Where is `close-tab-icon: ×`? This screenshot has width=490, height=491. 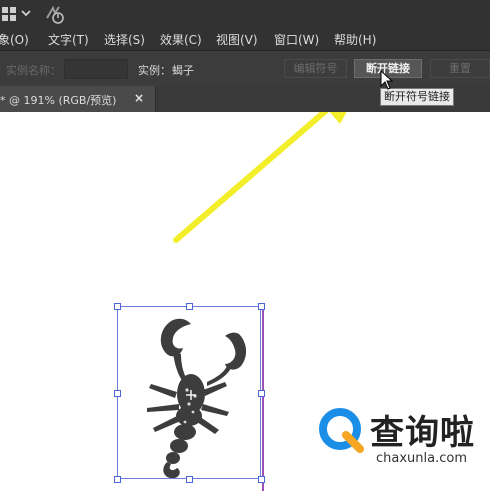
close-tab-icon: × is located at coordinates (139, 98).